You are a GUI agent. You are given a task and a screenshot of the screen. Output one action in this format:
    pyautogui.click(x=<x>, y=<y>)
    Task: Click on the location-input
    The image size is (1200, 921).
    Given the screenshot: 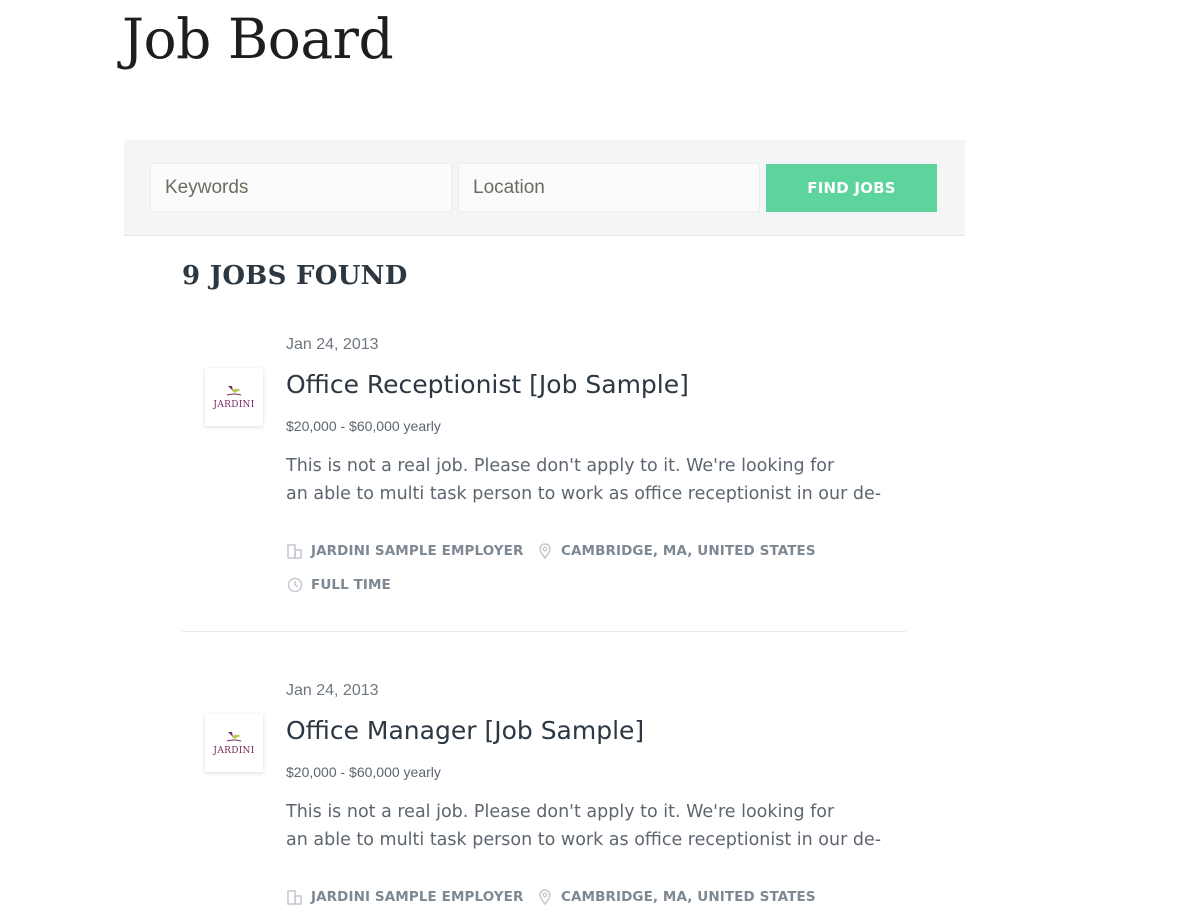 What is the action you would take?
    pyautogui.click(x=609, y=187)
    